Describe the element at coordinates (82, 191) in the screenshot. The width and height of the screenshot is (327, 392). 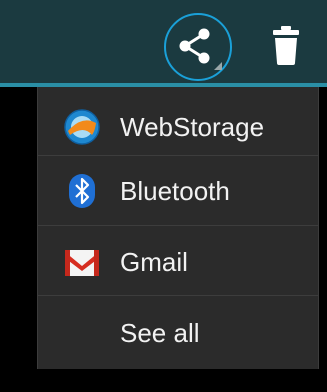
I see `bluetooth-icon` at that location.